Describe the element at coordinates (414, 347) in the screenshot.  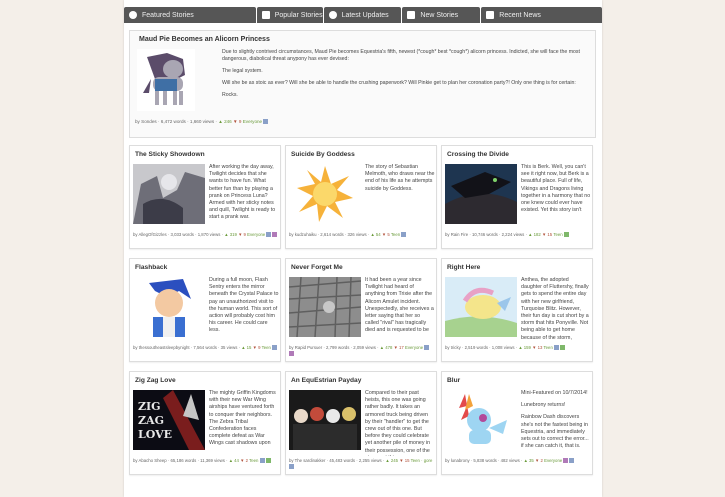
I see `content-rating: Everyone` at that location.